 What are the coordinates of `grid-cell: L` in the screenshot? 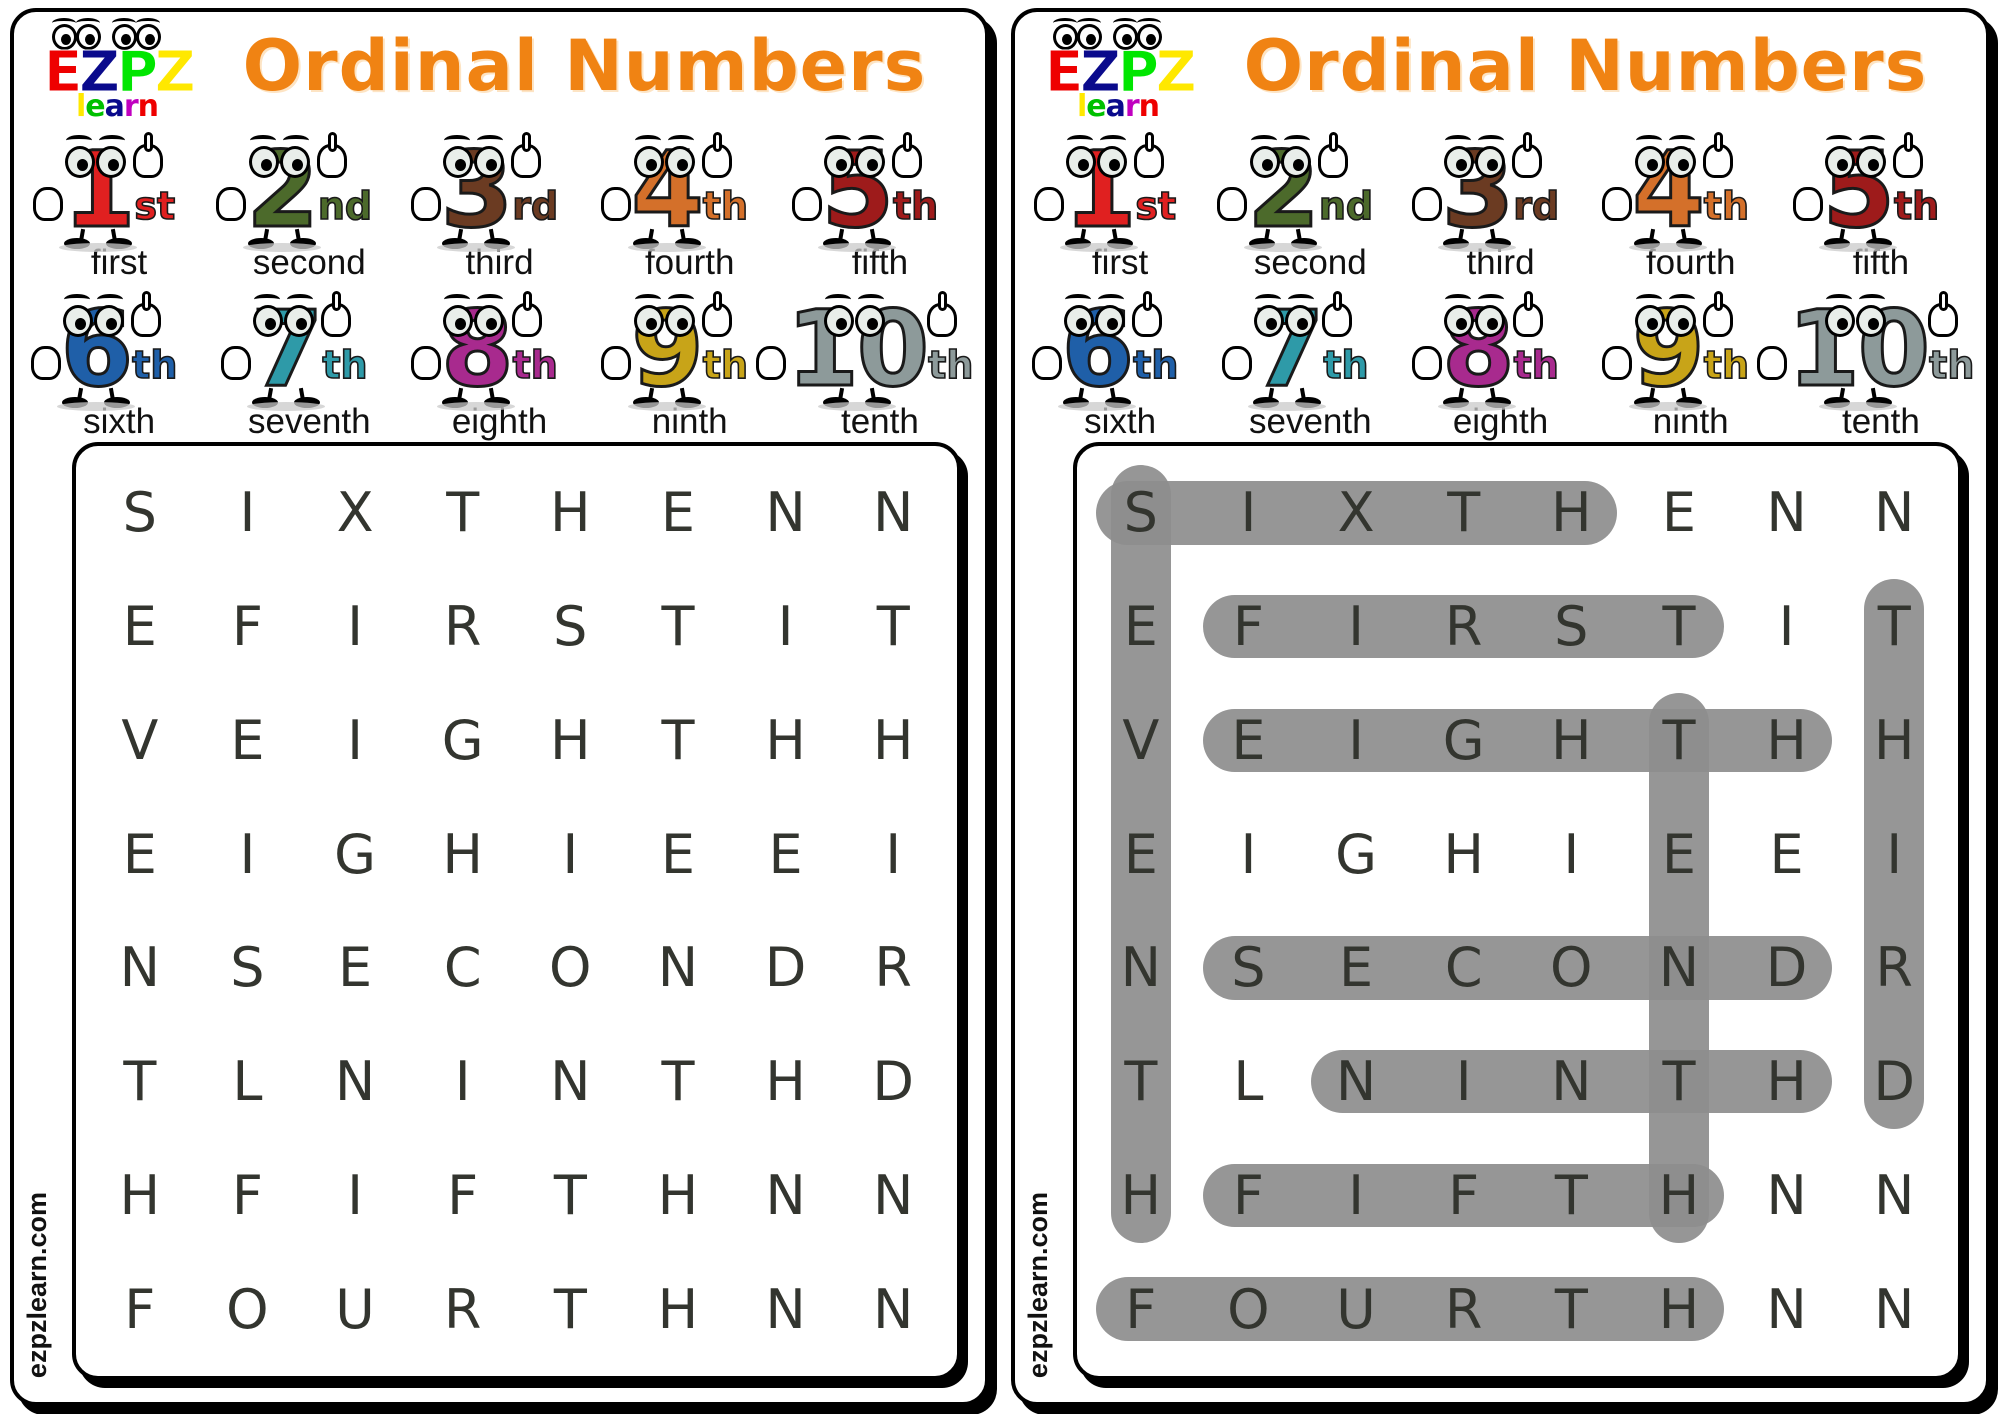 It's located at (1249, 1082).